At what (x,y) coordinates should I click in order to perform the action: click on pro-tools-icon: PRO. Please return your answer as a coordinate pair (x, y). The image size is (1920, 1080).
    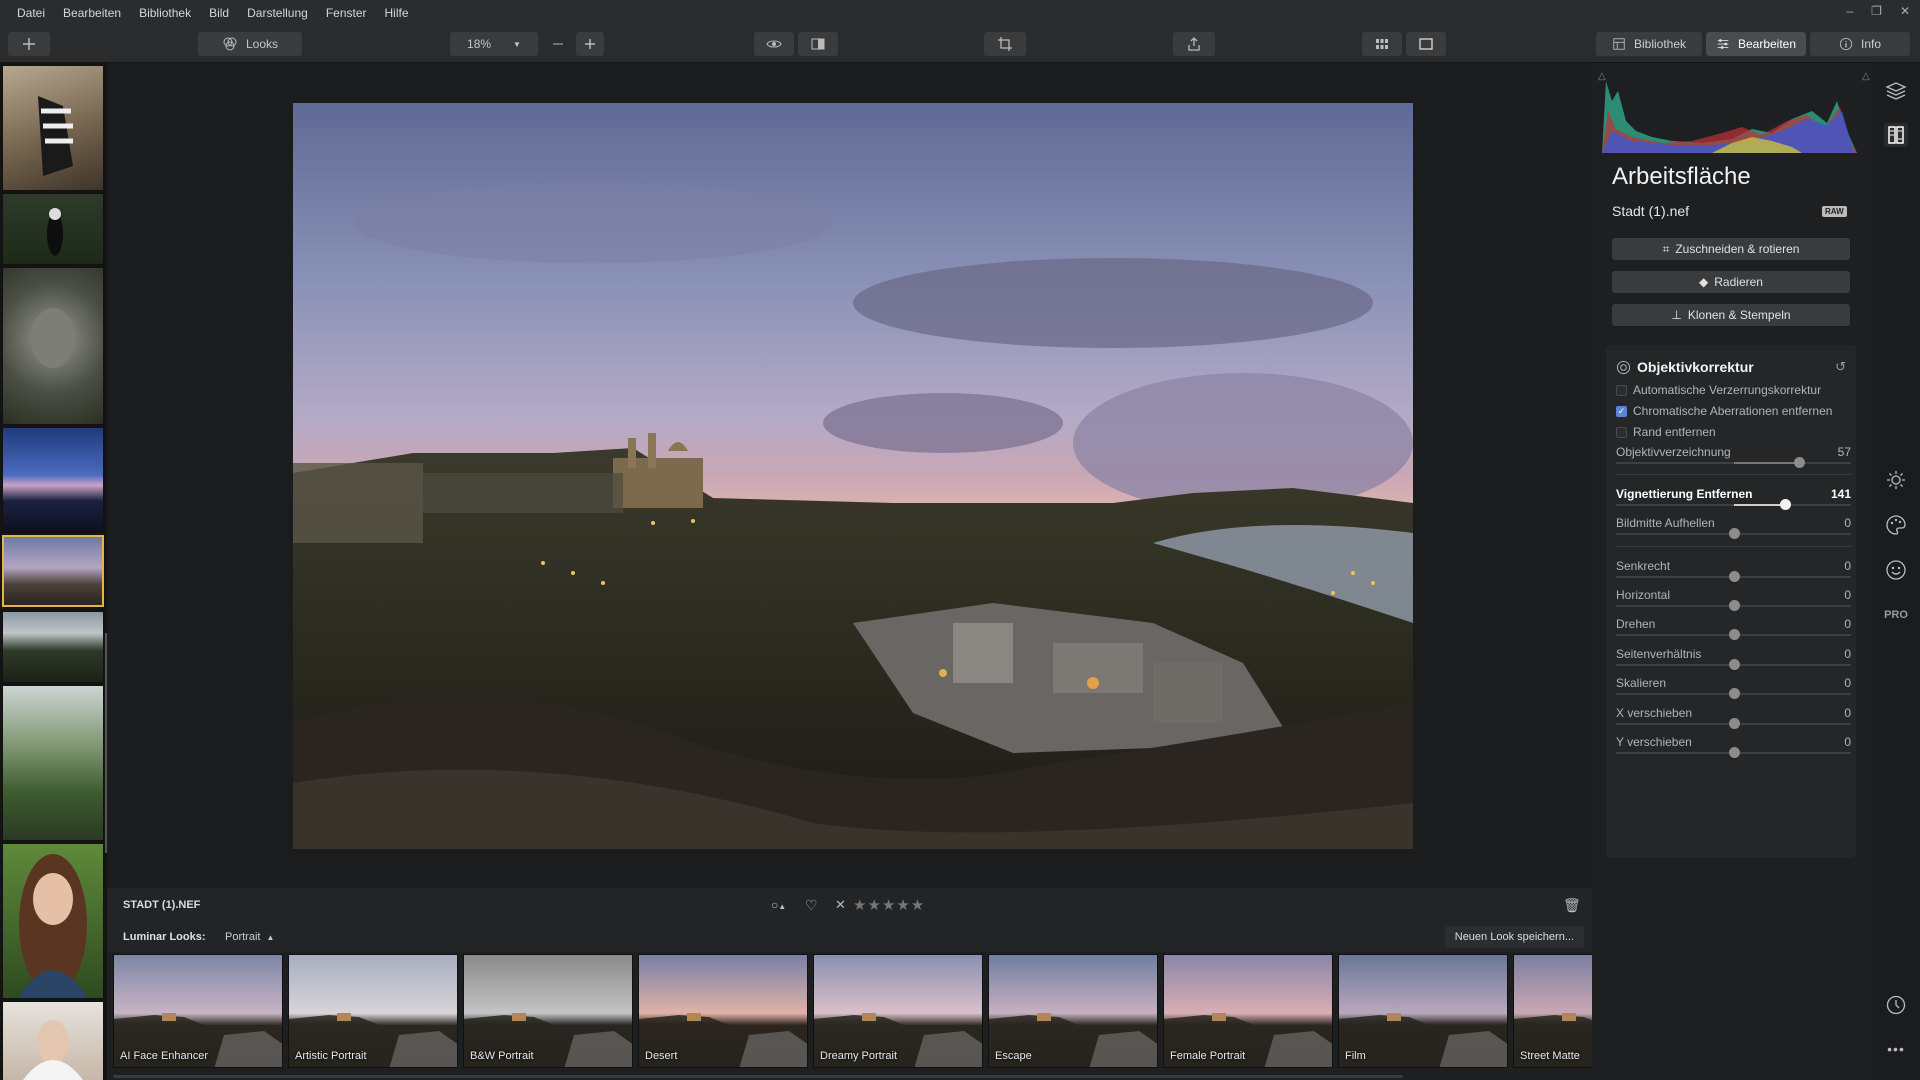
    Looking at the image, I should click on (1896, 615).